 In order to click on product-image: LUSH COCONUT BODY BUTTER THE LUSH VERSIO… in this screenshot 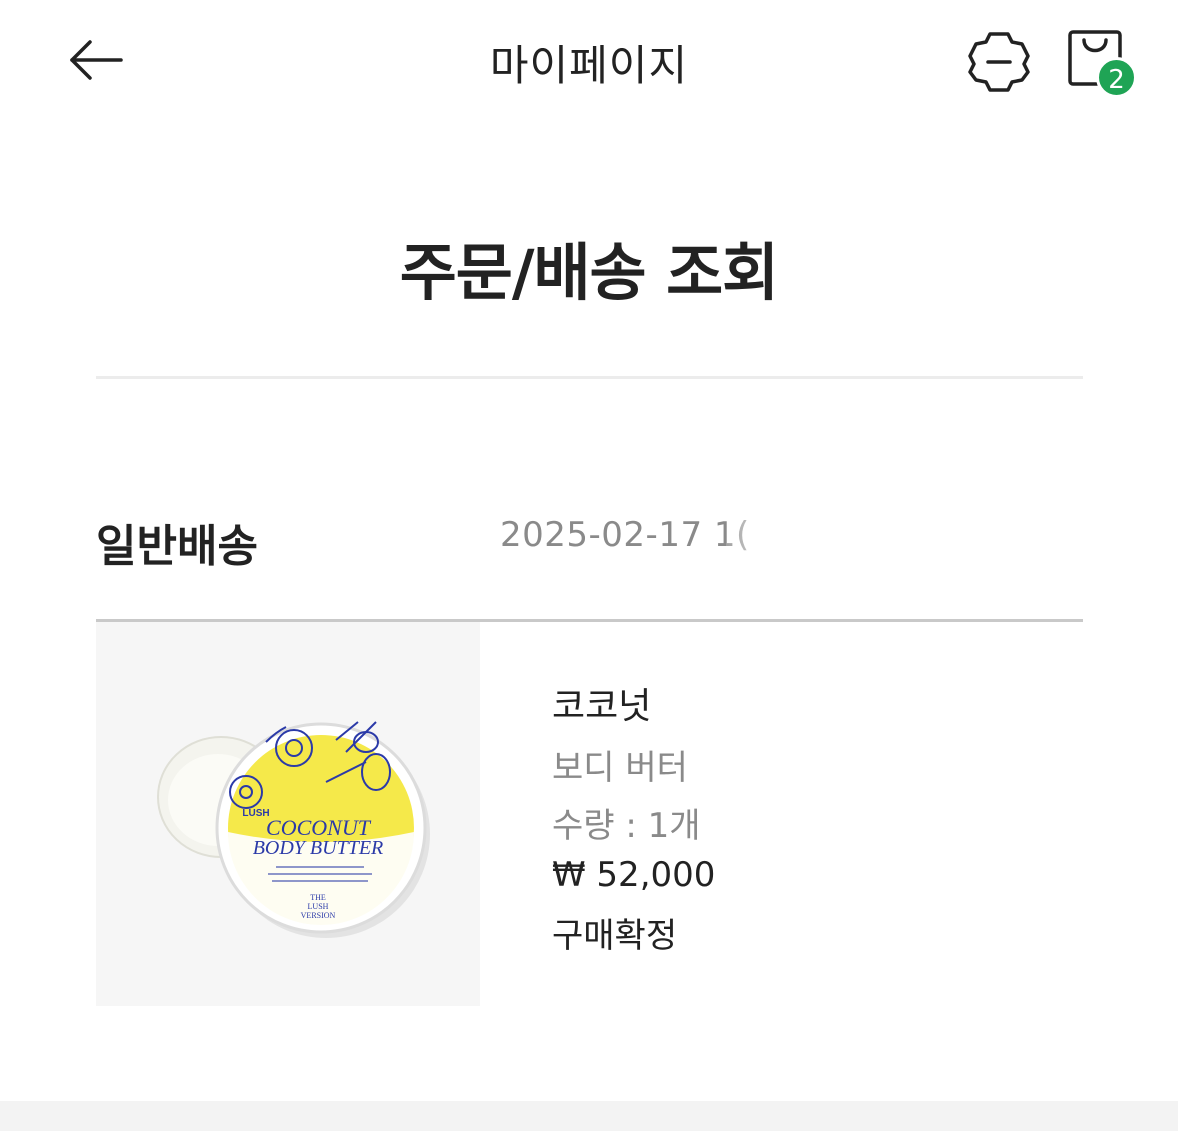, I will do `click(288, 814)`.